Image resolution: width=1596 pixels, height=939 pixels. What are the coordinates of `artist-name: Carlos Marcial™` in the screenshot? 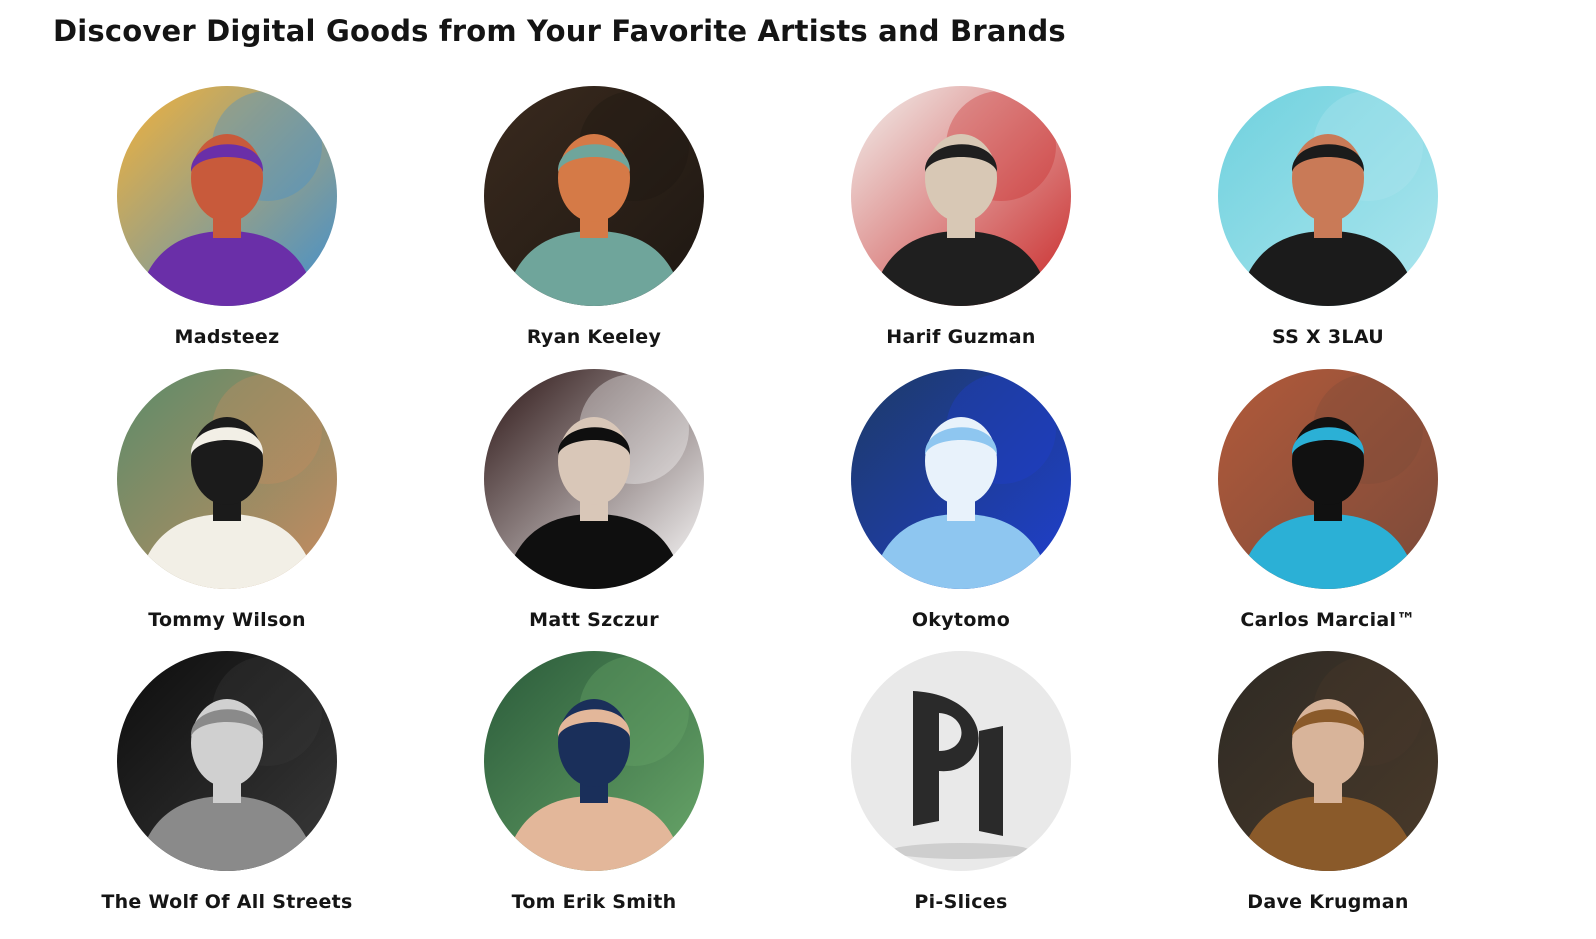 It's located at (1328, 620).